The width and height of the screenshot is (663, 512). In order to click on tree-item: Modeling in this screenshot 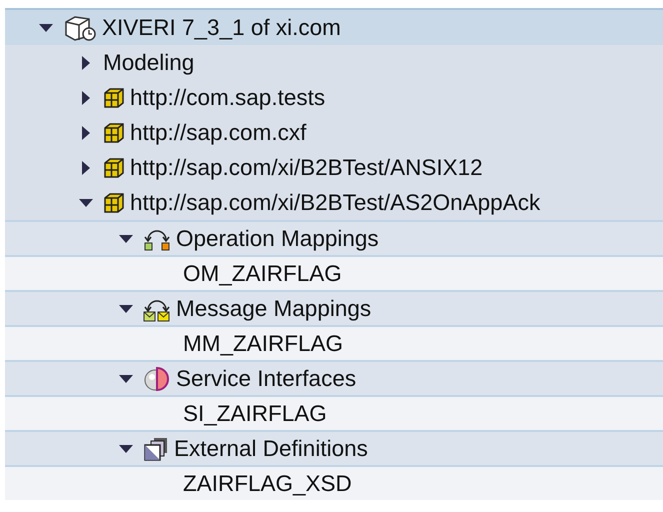, I will do `click(148, 63)`.